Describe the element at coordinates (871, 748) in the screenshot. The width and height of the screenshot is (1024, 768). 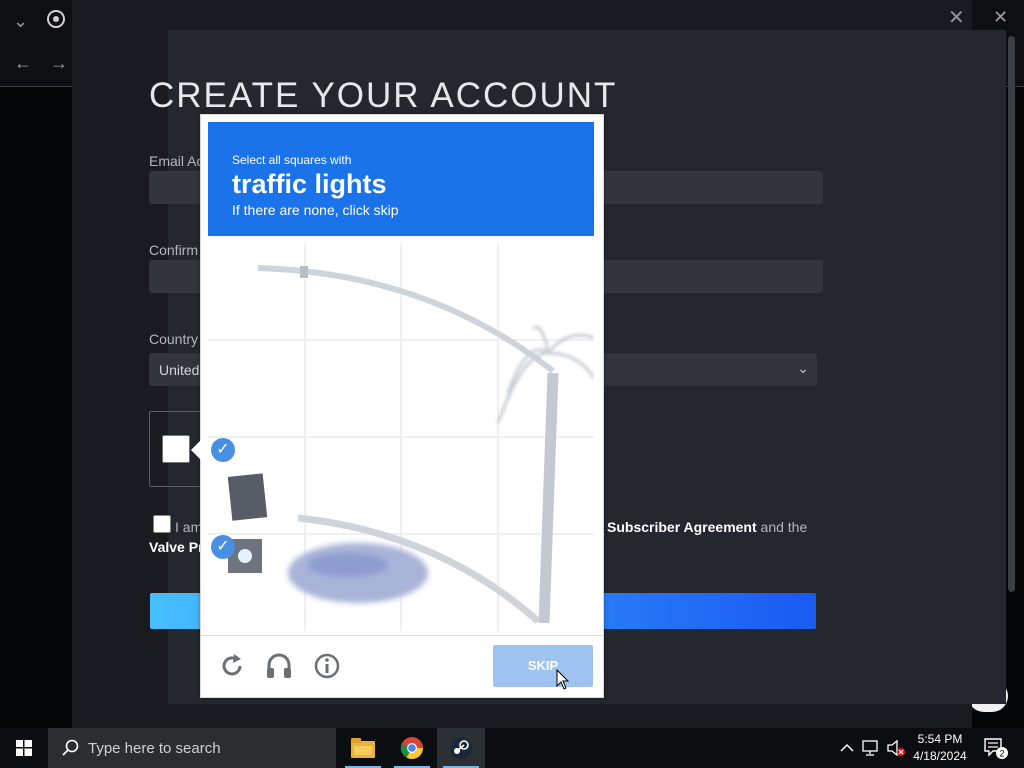
I see `network-icon` at that location.